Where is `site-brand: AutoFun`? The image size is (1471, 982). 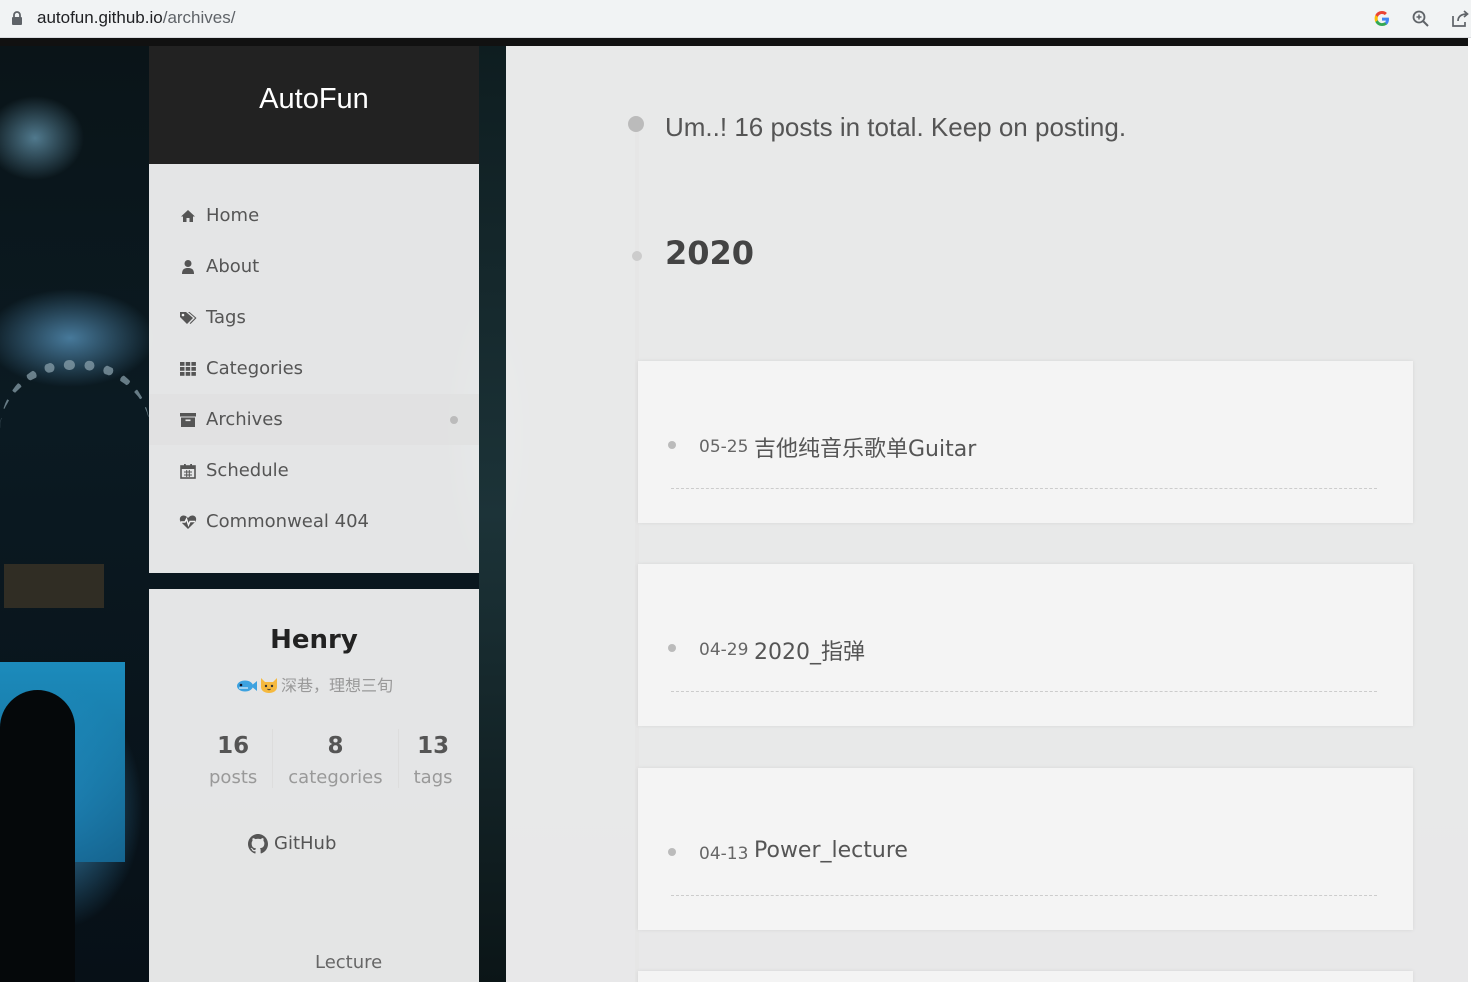
site-brand: AutoFun is located at coordinates (314, 105).